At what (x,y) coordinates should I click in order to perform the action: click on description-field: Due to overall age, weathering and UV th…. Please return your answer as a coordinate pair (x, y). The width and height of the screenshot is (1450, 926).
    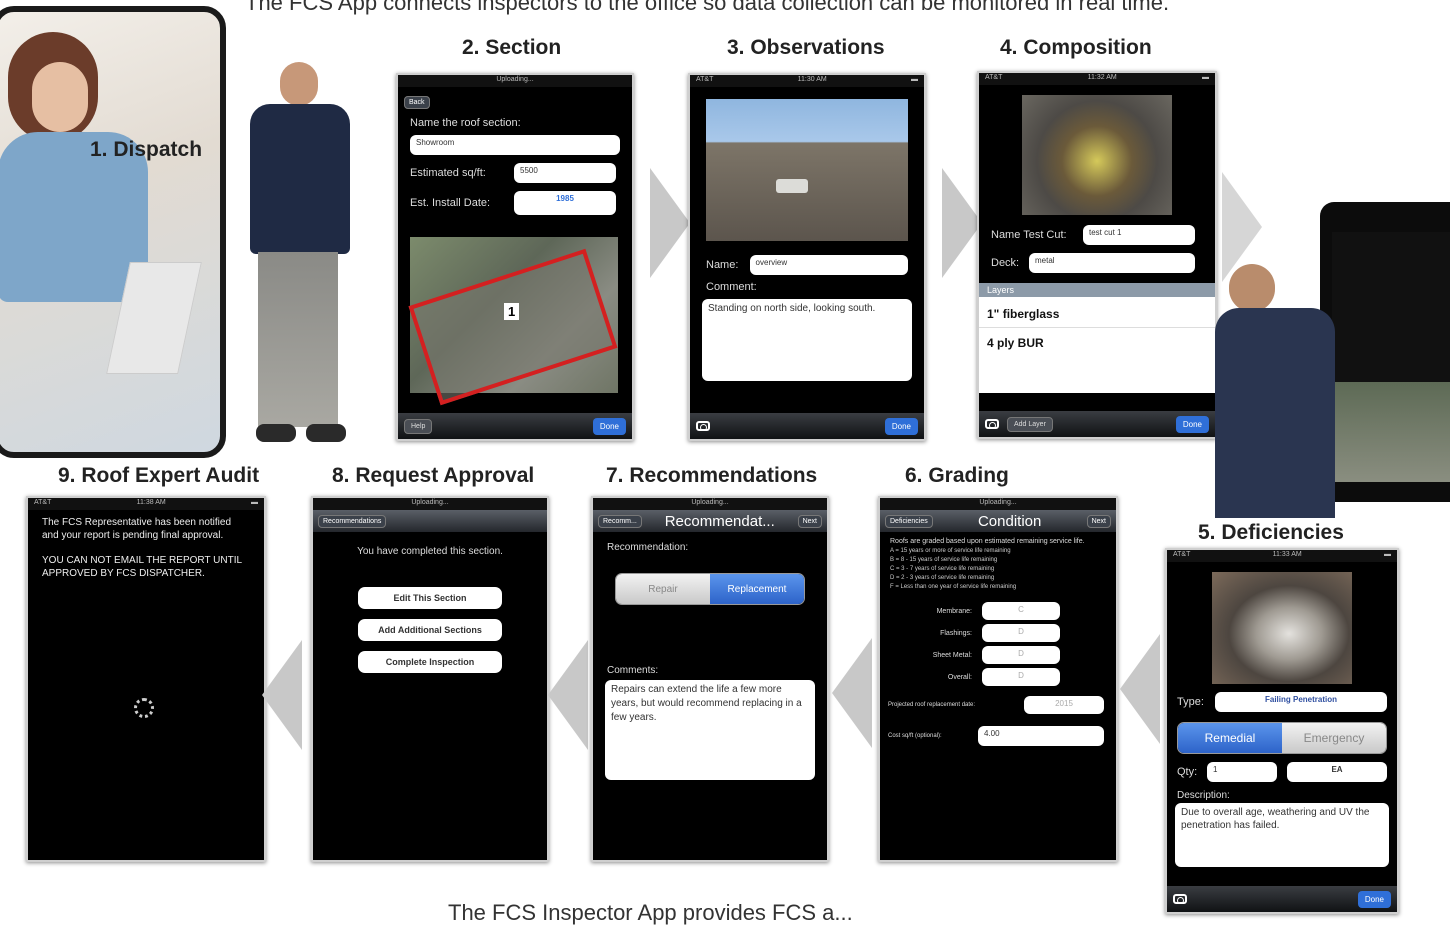
    Looking at the image, I should click on (1282, 835).